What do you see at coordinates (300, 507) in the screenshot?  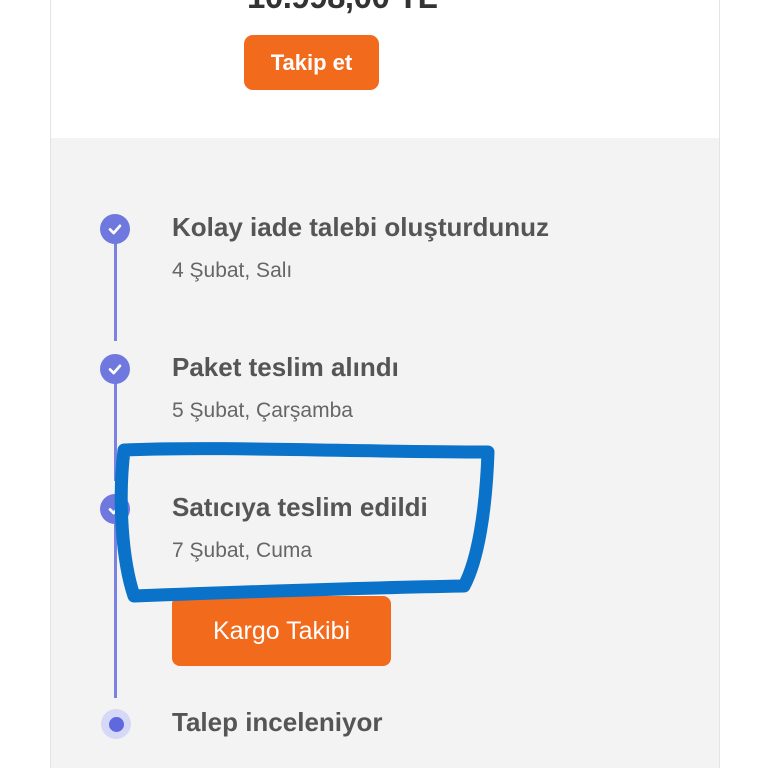 I see `step-title: Satıcıya teslim edildi` at bounding box center [300, 507].